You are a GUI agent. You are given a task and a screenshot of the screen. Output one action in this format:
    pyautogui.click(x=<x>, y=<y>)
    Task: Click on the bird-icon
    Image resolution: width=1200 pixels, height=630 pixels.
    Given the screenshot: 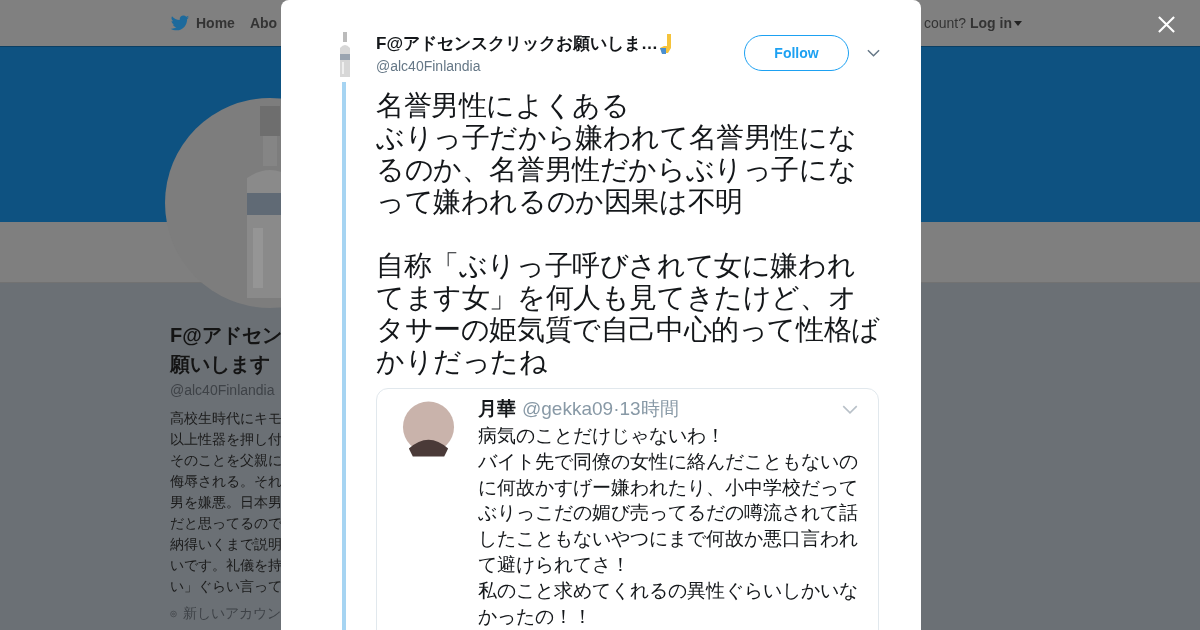 What is the action you would take?
    pyautogui.click(x=180, y=23)
    